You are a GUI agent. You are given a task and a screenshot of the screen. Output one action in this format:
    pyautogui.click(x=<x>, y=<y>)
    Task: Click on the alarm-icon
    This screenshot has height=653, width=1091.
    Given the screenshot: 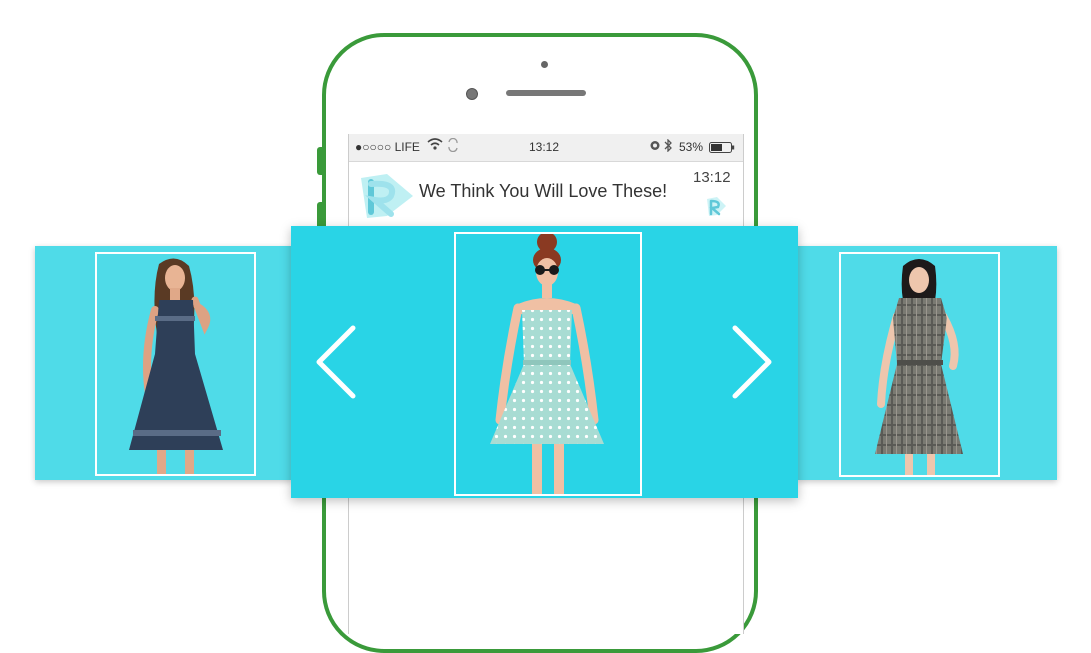 What is the action you would take?
    pyautogui.click(x=655, y=145)
    